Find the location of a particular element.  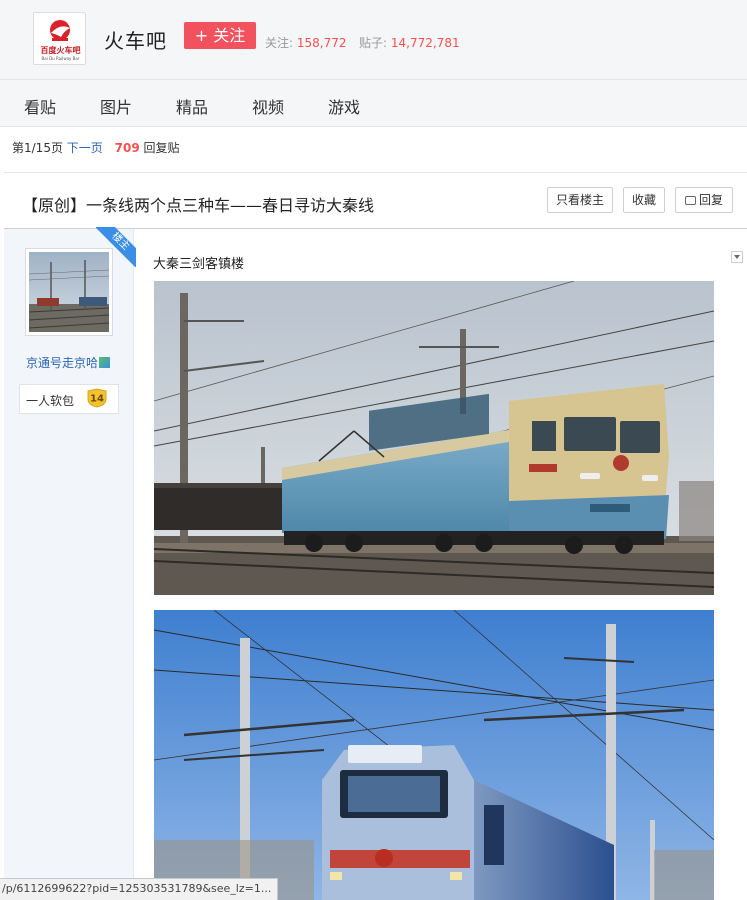

forum-logo: 百度火车吧 Bai Du Railway Bar is located at coordinates (59, 38).